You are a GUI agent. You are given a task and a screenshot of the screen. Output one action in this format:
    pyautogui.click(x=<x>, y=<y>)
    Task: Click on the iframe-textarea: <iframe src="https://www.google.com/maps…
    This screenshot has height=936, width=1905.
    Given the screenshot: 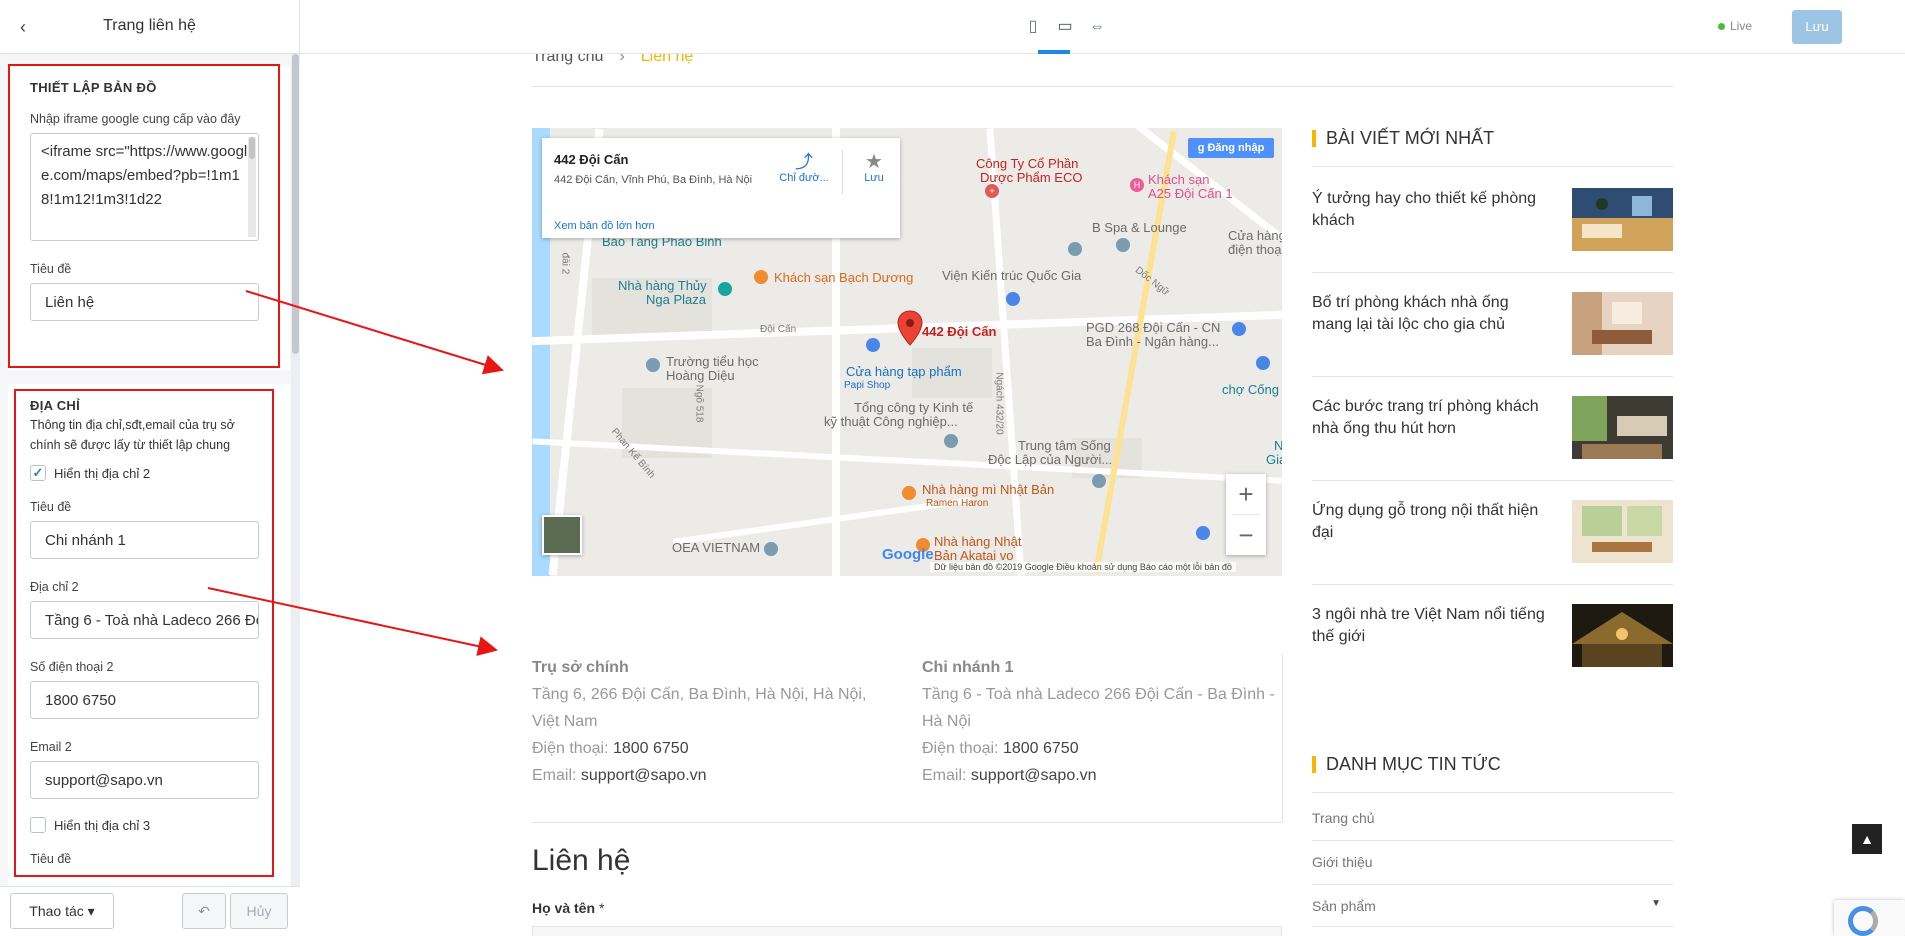 What is the action you would take?
    pyautogui.click(x=144, y=187)
    